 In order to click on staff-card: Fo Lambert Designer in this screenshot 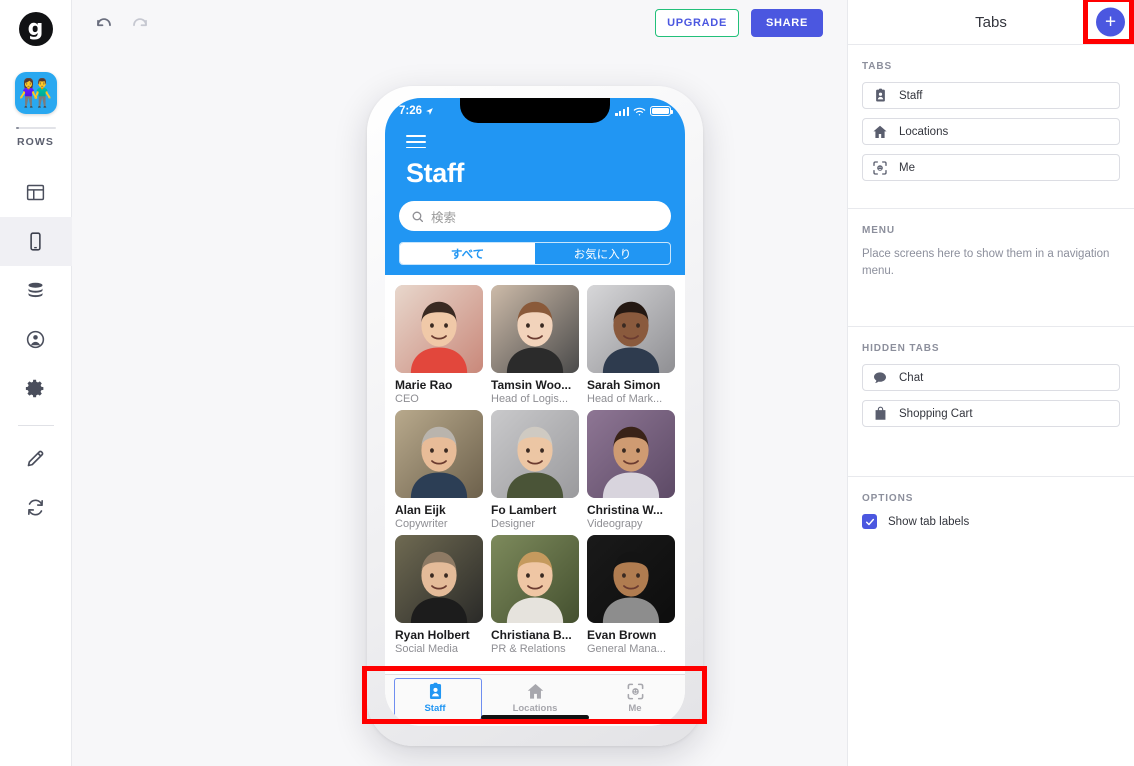, I will do `click(535, 470)`.